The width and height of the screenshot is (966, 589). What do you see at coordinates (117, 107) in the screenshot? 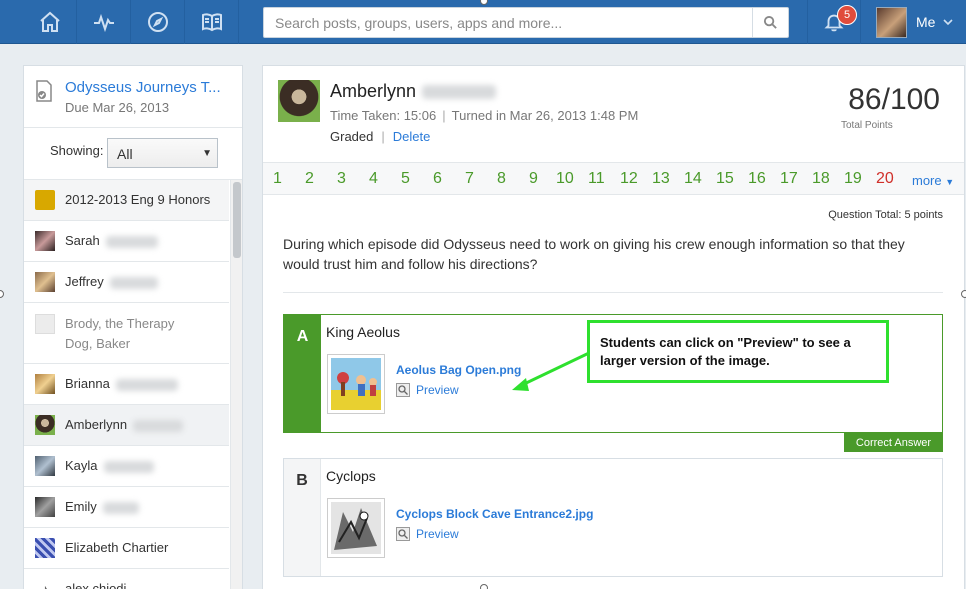
I see `assignment-due-date: Due Mar 26, 2013` at bounding box center [117, 107].